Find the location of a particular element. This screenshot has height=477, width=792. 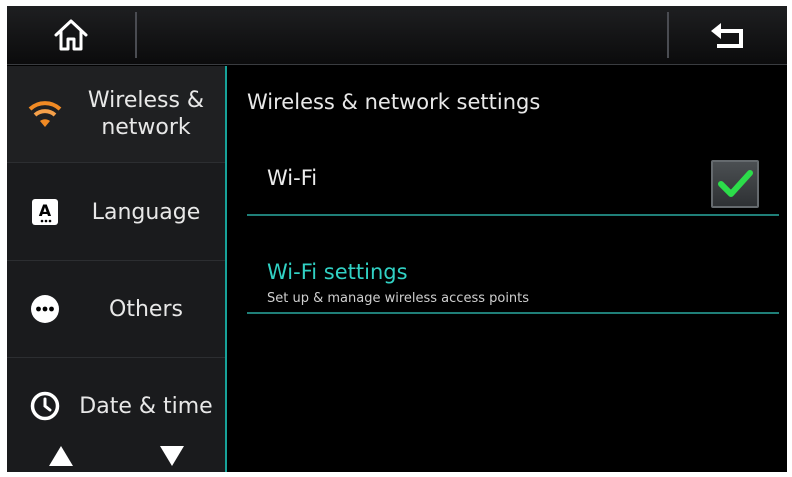

sidebar-item-label: Others is located at coordinates (146, 309).